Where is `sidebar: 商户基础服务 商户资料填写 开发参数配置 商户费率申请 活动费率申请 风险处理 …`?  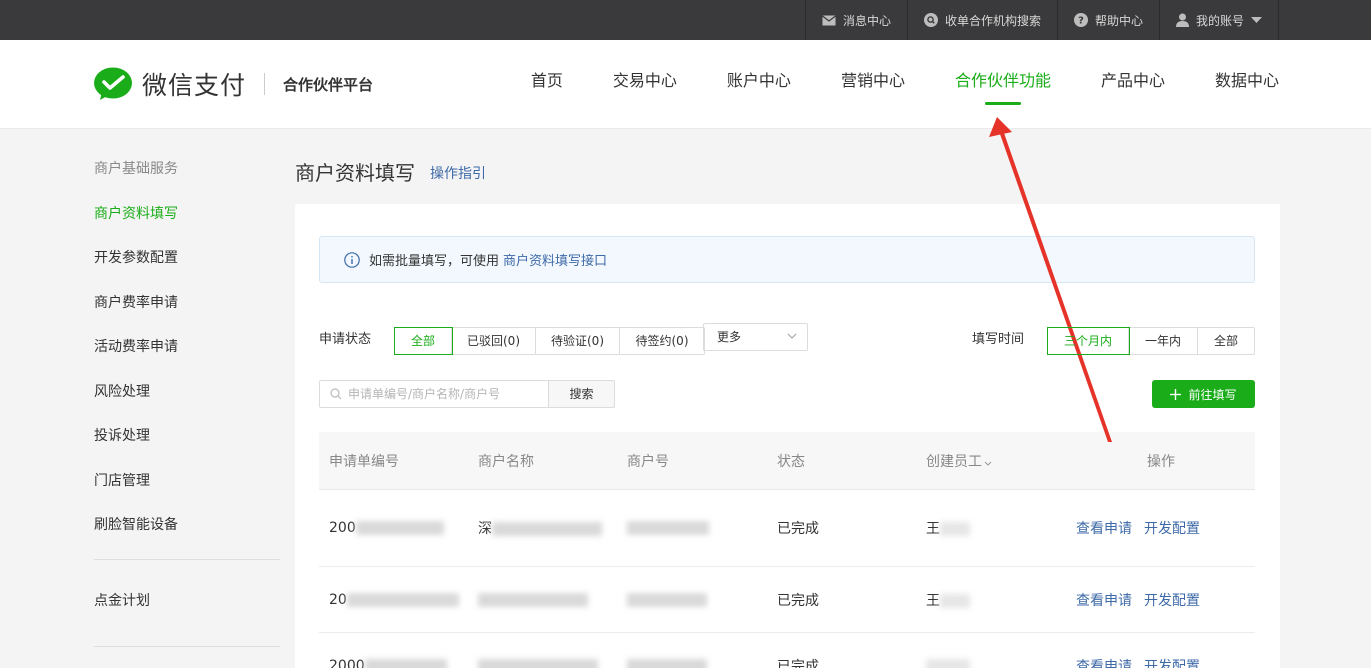 sidebar: 商户基础服务 商户资料填写 开发参数配置 商户费率申请 活动费率申请 风险处理 … is located at coordinates (187, 398).